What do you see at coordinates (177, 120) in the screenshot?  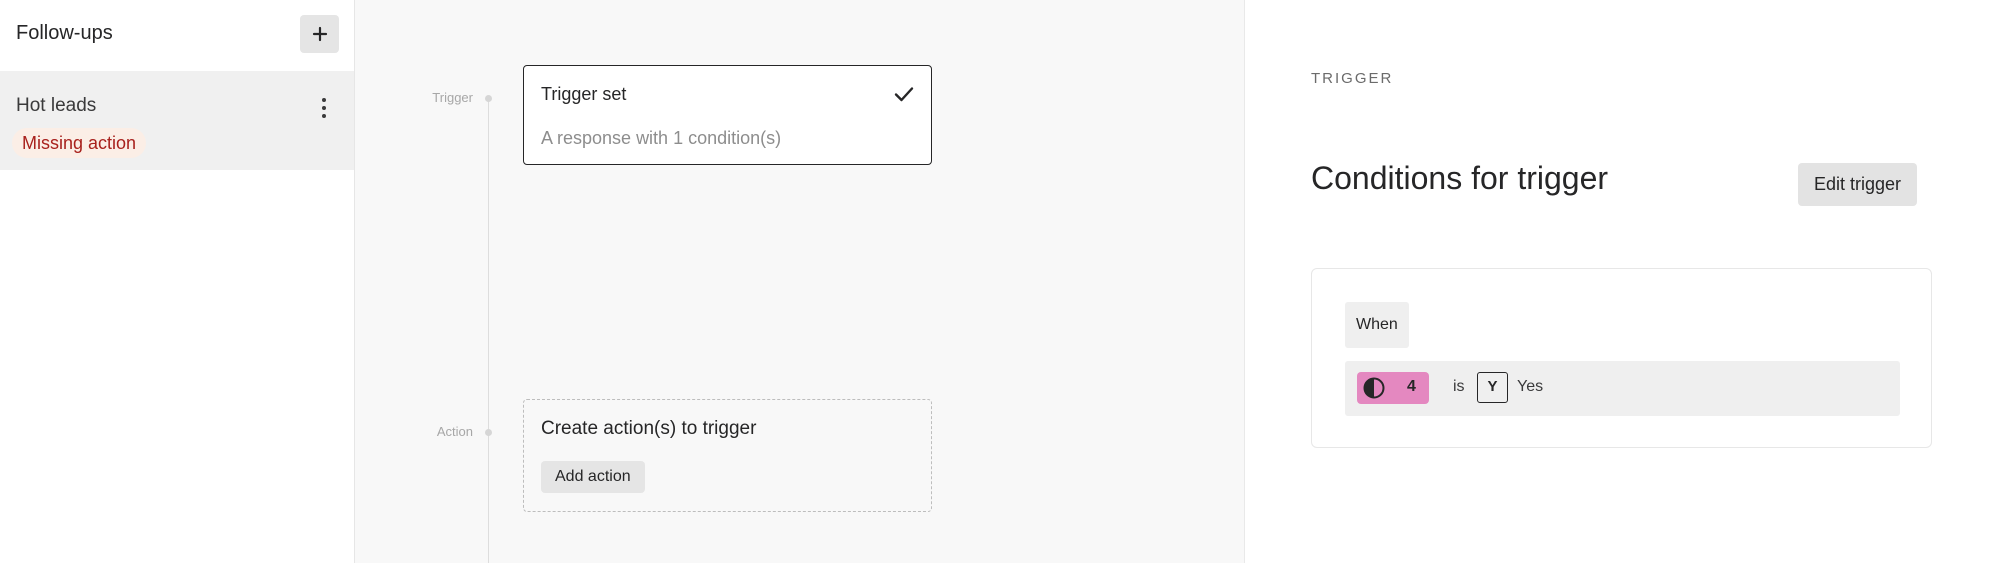 I see `sidebar-item-hot-leads: Hot leads Missing action` at bounding box center [177, 120].